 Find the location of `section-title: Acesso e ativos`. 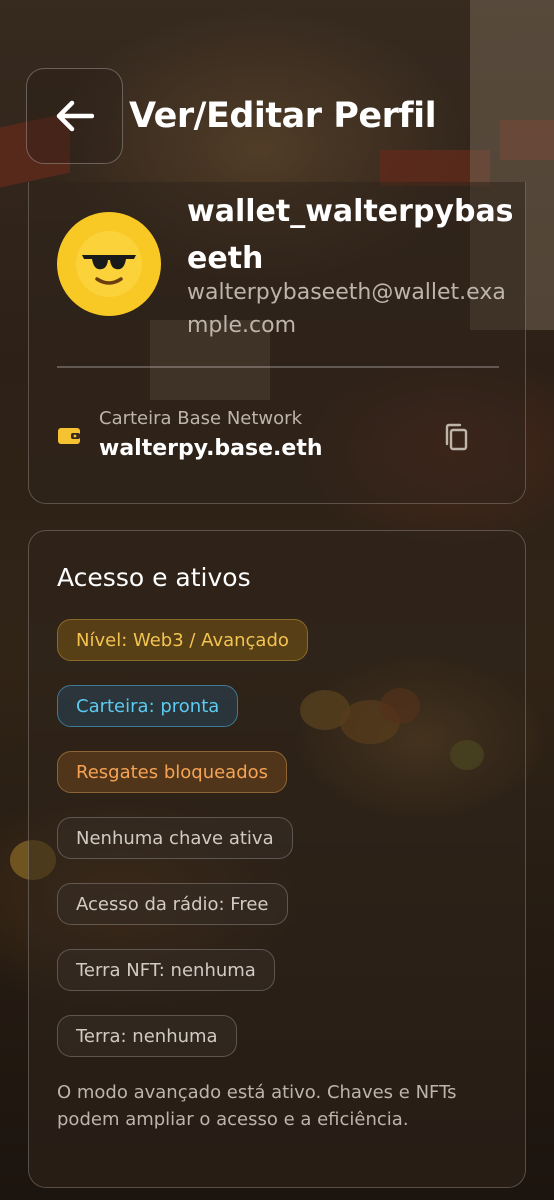

section-title: Acesso e ativos is located at coordinates (154, 577).